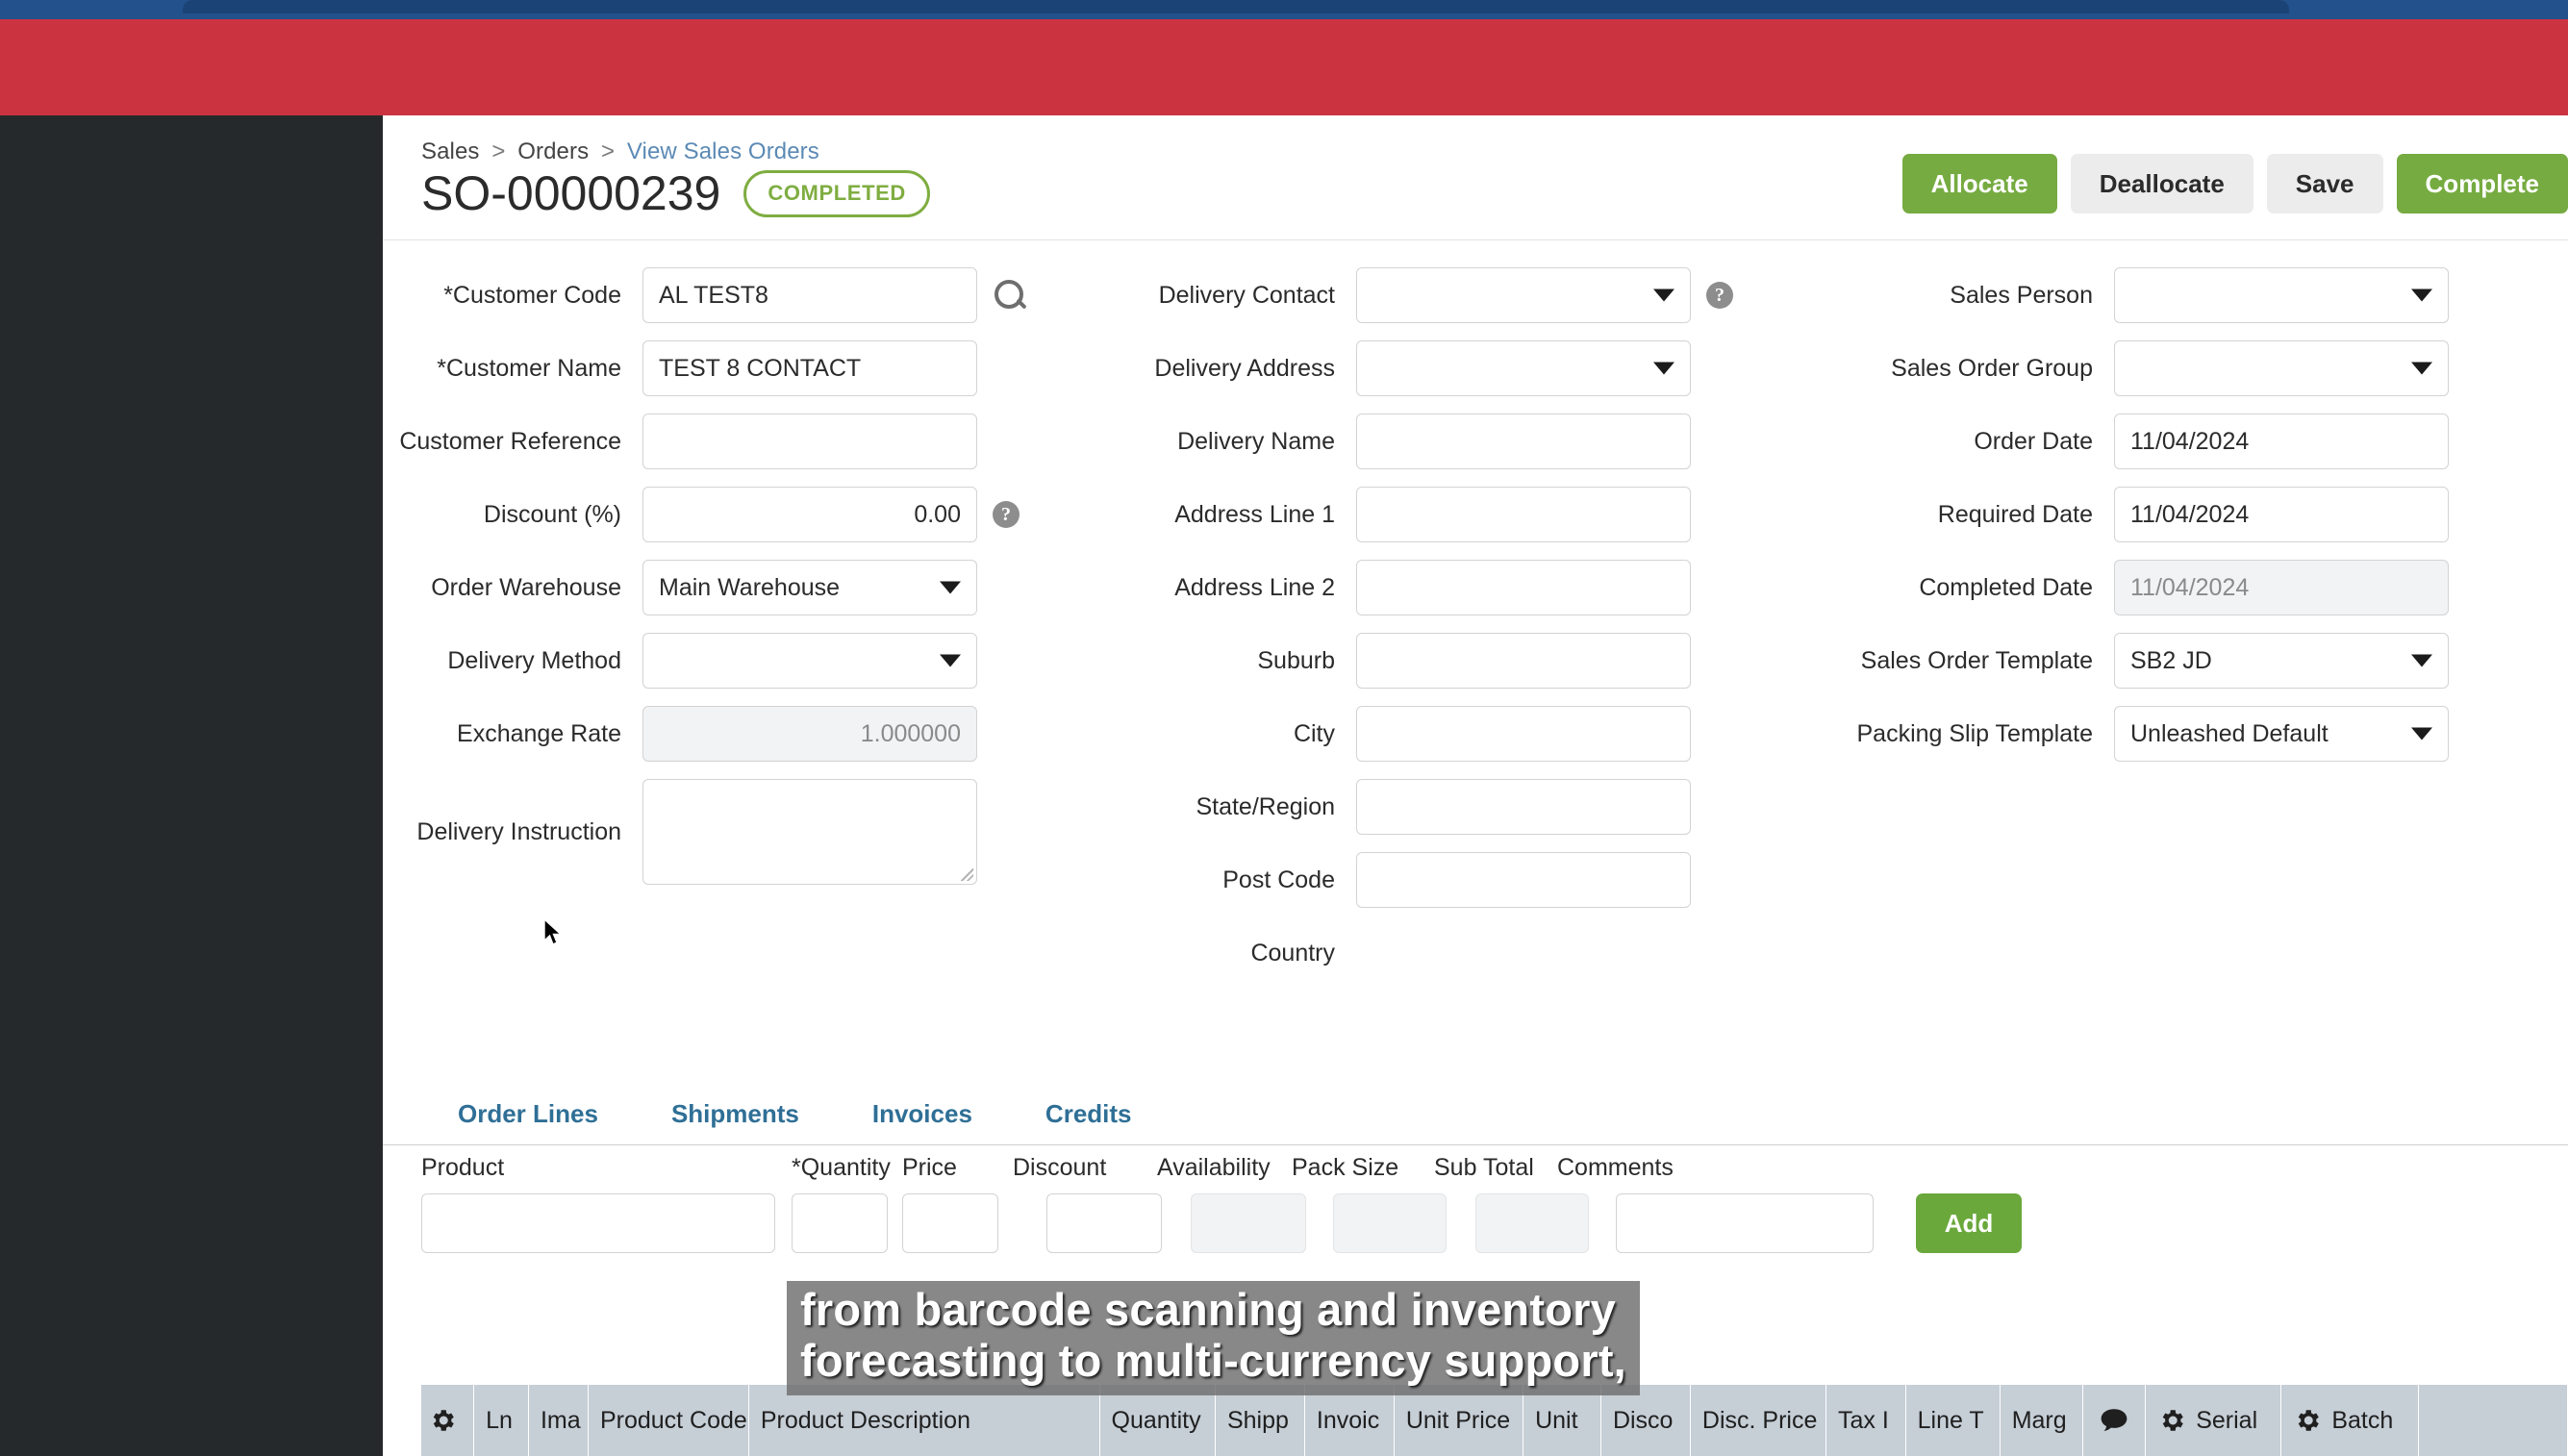 This screenshot has width=2568, height=1456. Describe the element at coordinates (1866, 1420) in the screenshot. I see `grid-col-tax-included: Tax I` at that location.